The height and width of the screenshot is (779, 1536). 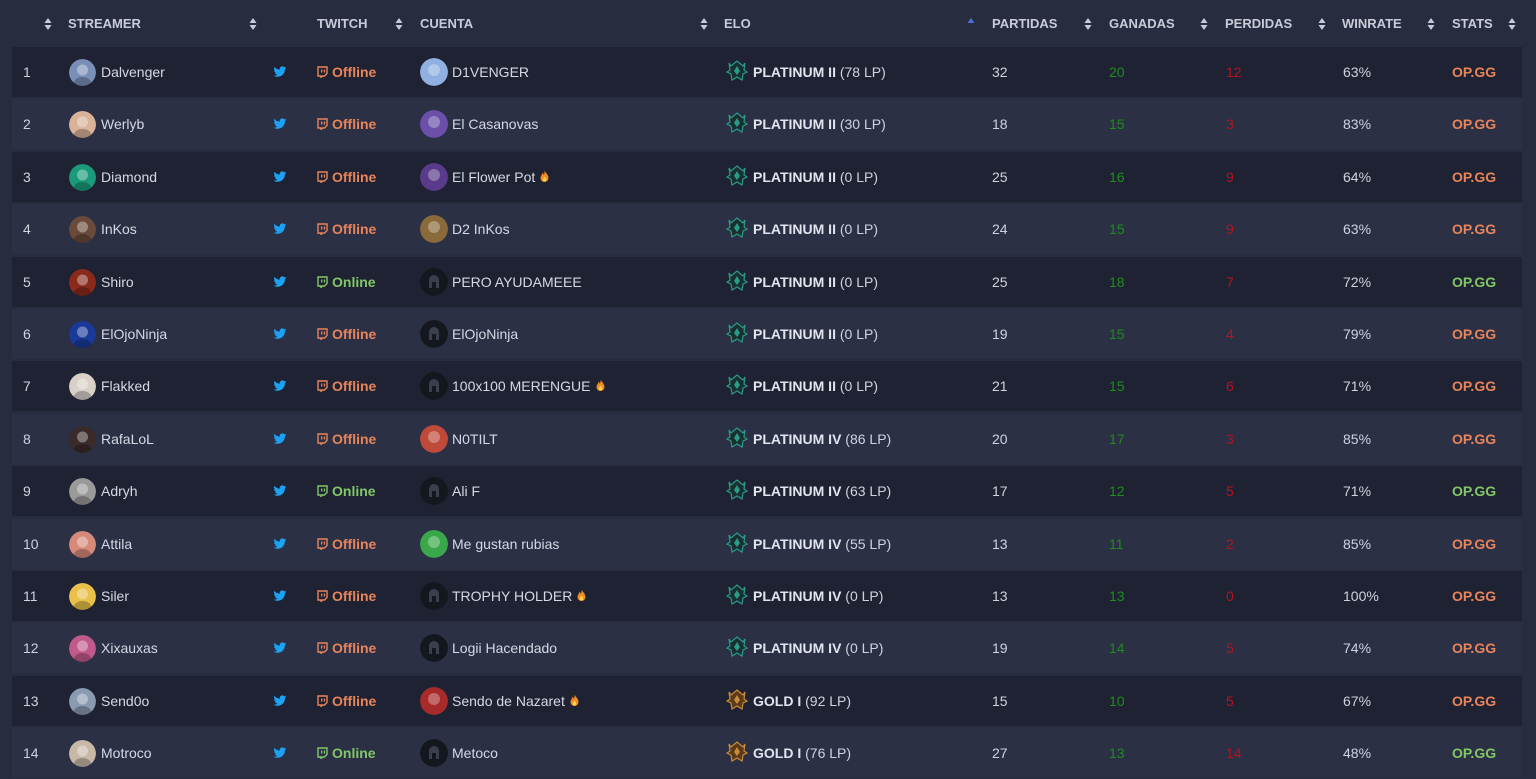 What do you see at coordinates (48, 24) in the screenshot?
I see `sort-rank-icon` at bounding box center [48, 24].